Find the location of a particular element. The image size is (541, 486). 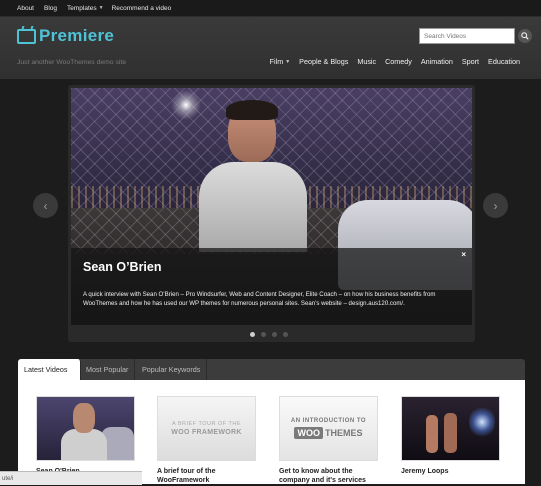

search-icon is located at coordinates (525, 36).